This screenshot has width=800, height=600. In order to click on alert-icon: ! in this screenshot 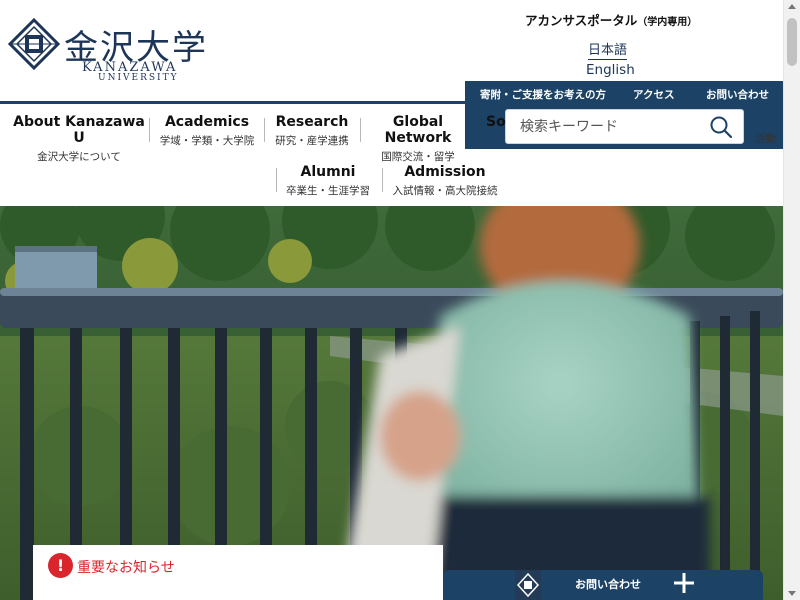, I will do `click(60, 565)`.